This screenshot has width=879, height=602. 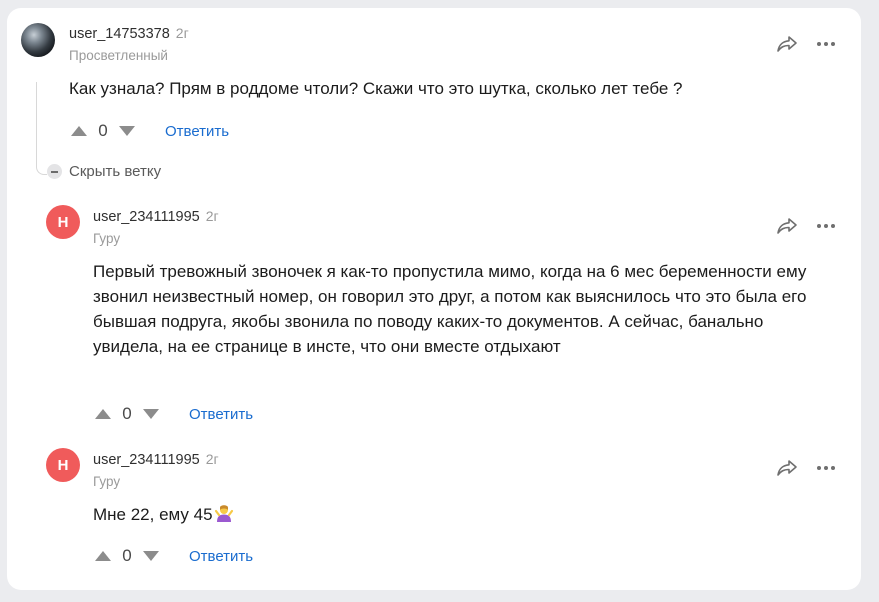 What do you see at coordinates (119, 34) in the screenshot?
I see `username: user_14753378` at bounding box center [119, 34].